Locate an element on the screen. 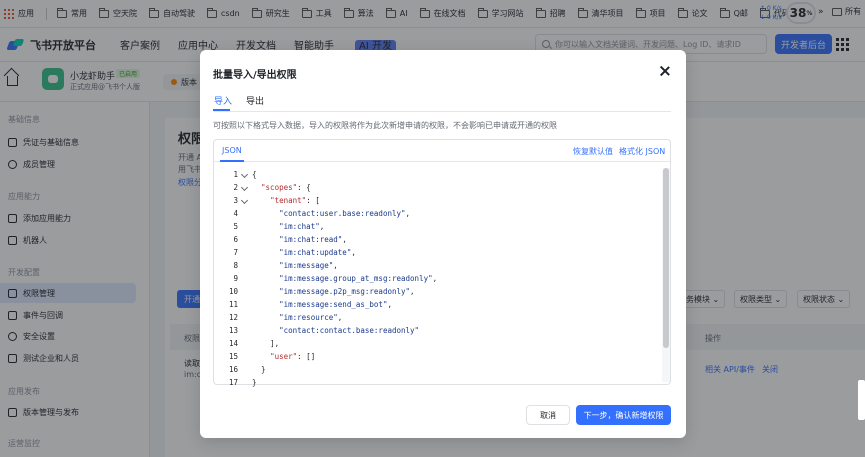 This screenshot has width=865, height=457. code-text: "im:message", is located at coordinates (295, 265).